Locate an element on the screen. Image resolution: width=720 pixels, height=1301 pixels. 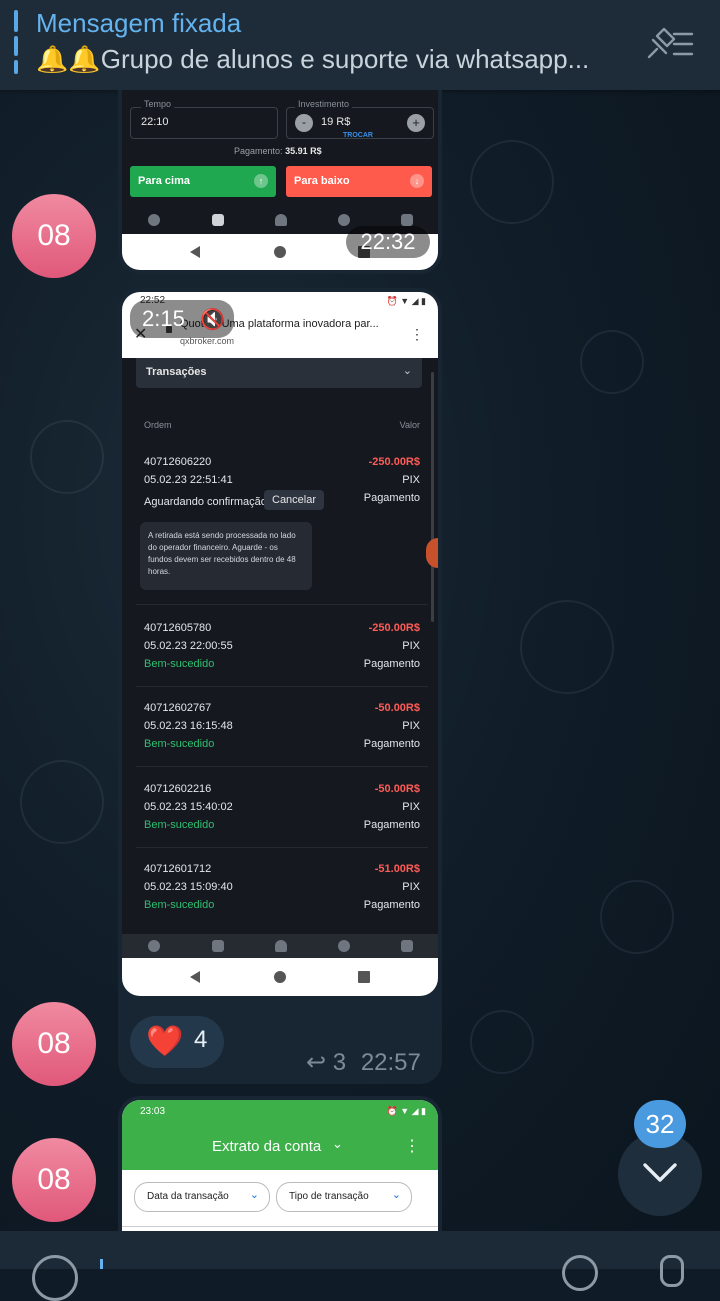
emoji-icon is located at coordinates (55, 1278).